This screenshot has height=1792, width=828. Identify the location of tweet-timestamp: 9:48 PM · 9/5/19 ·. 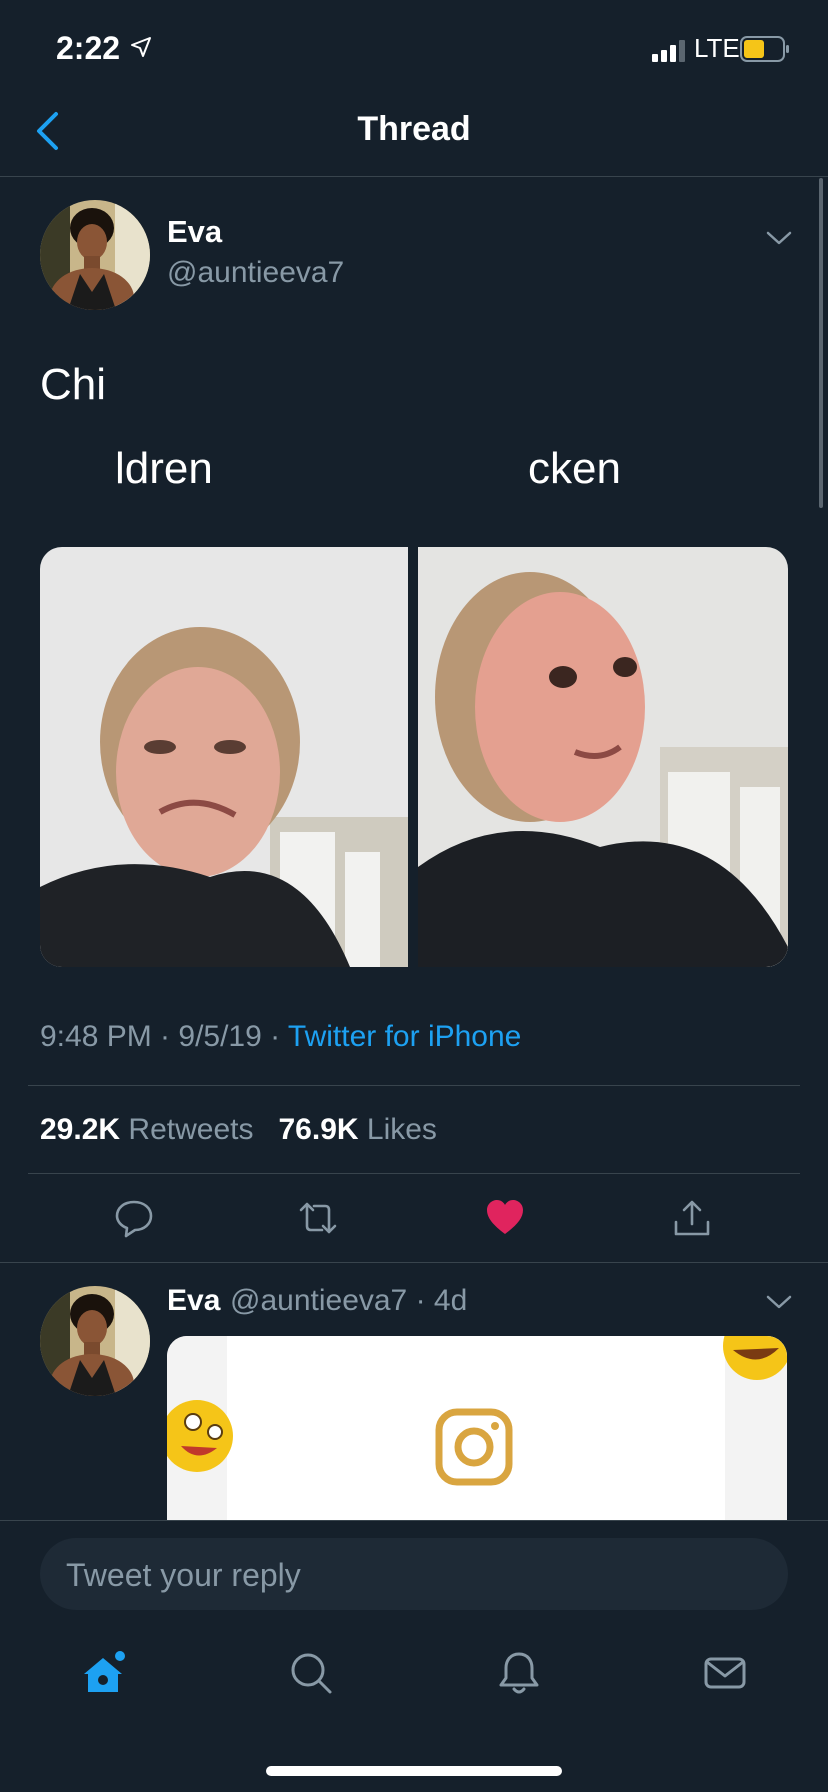
(164, 1036).